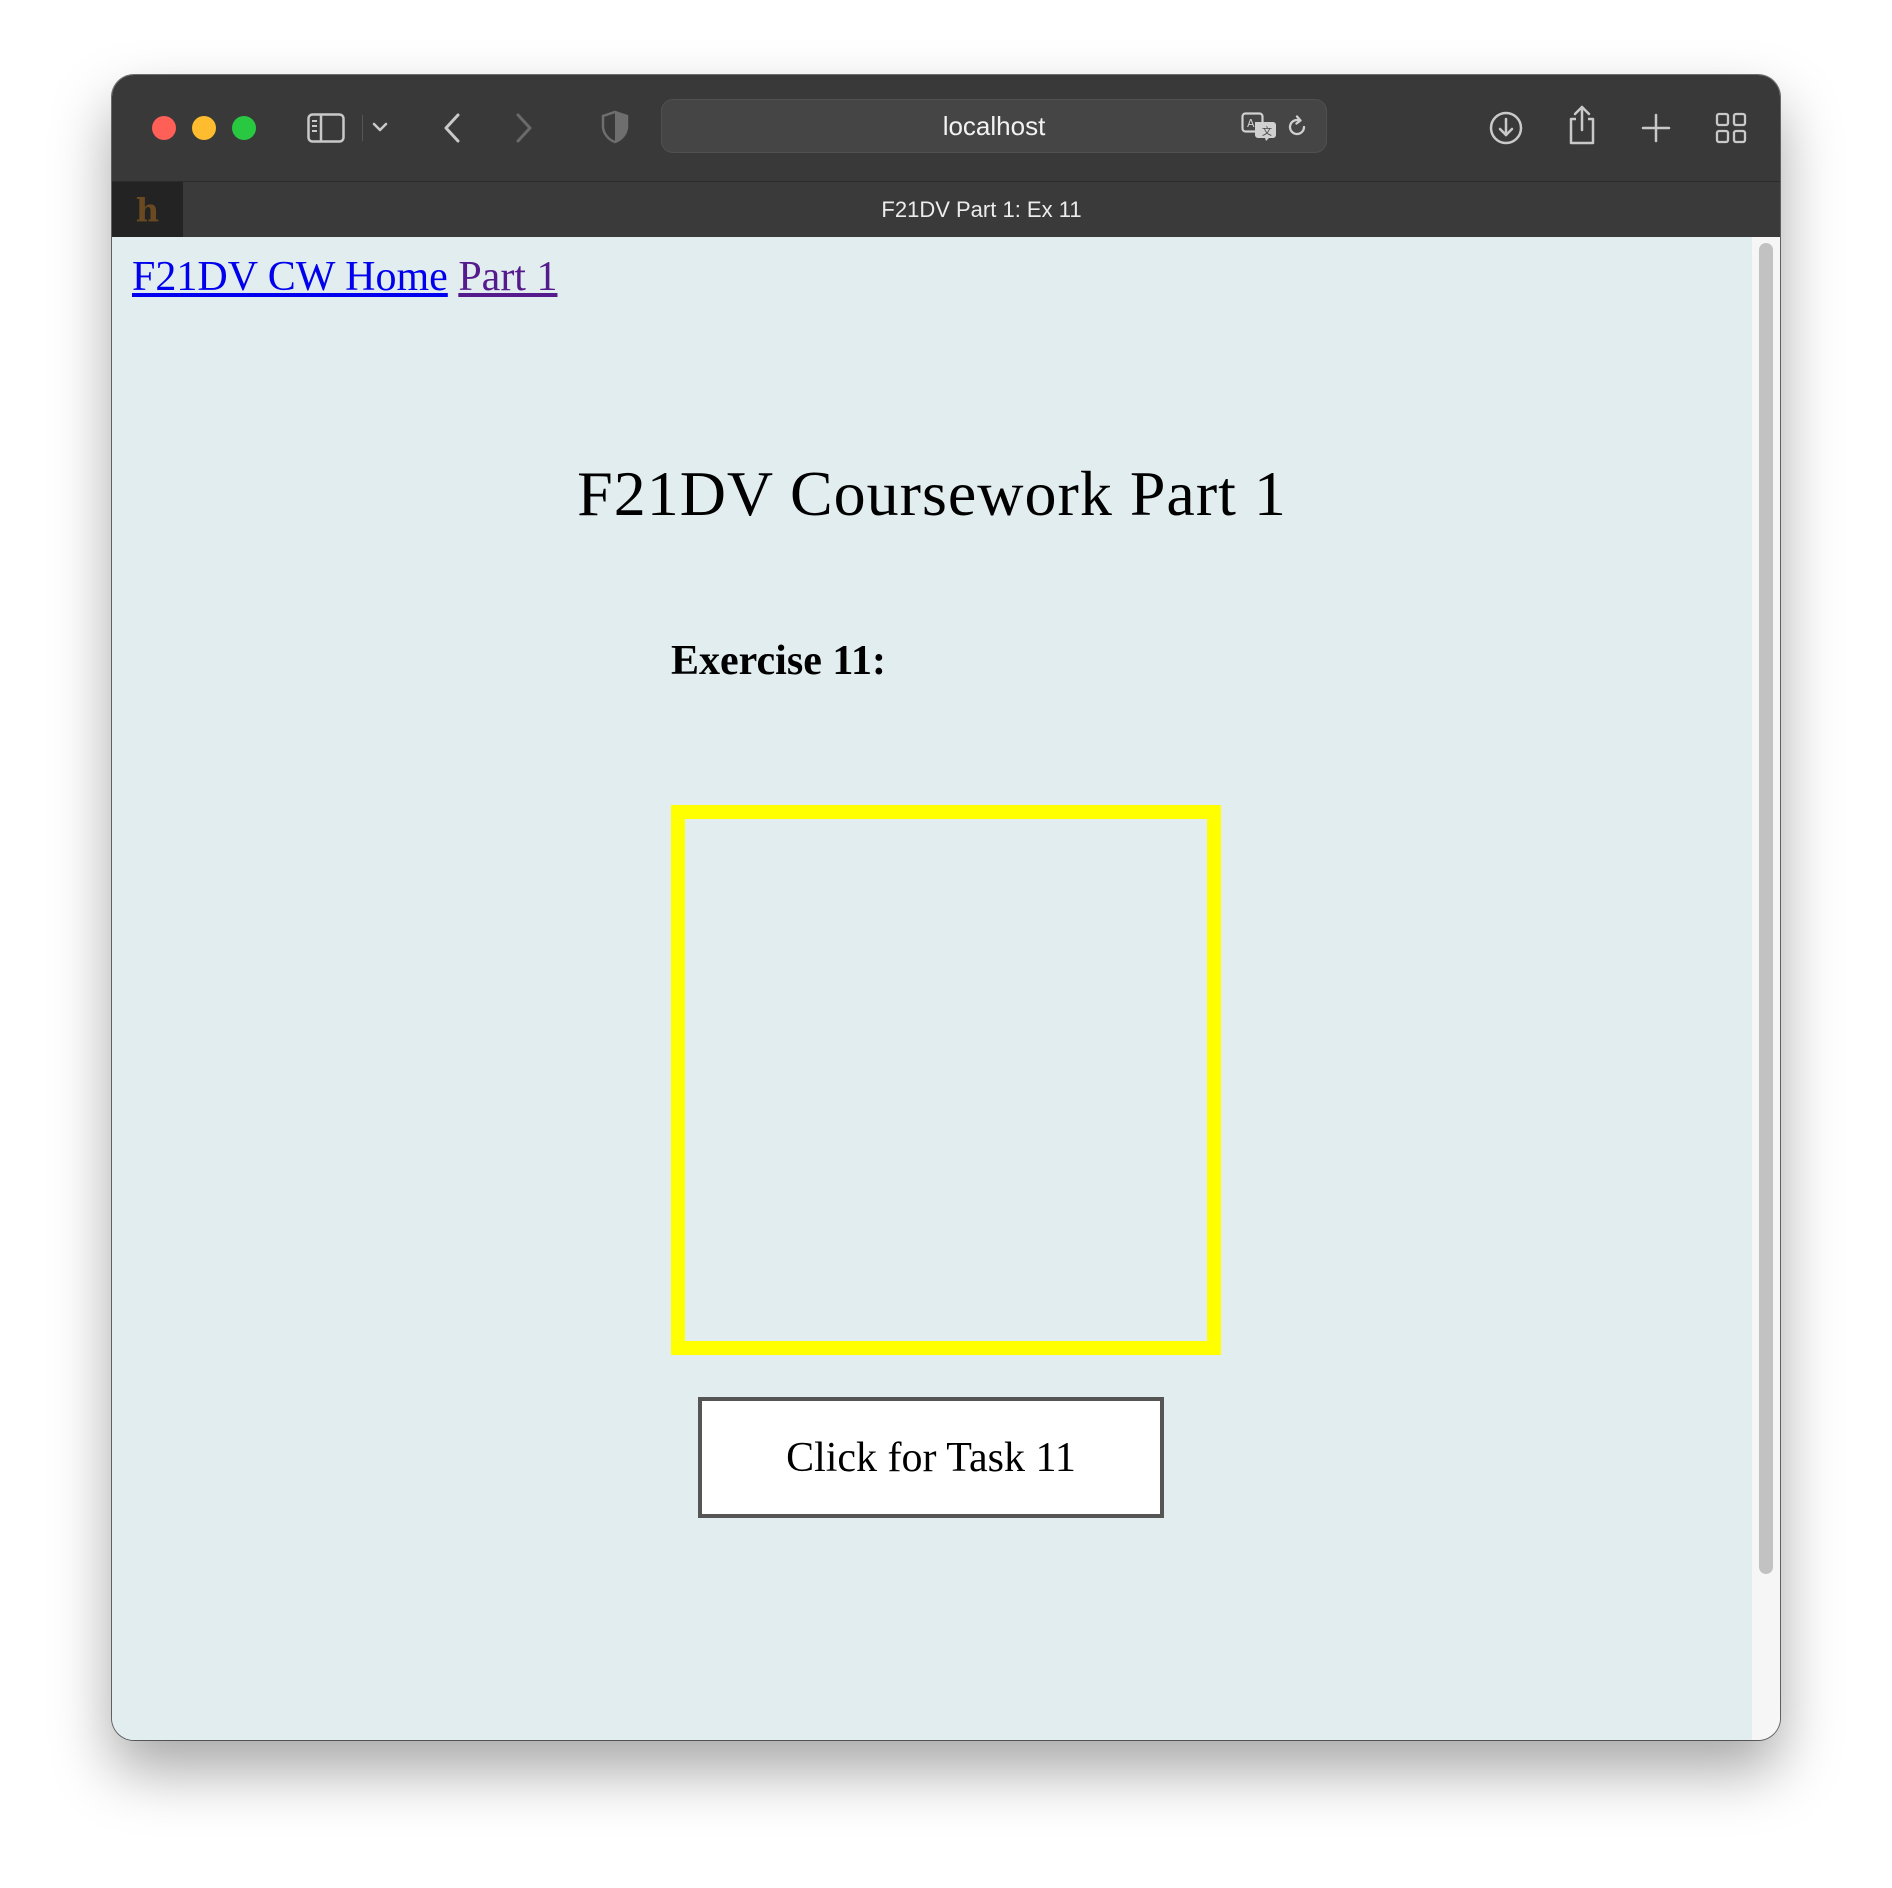 The image size is (1892, 1888). I want to click on favicon: h, so click(147, 210).